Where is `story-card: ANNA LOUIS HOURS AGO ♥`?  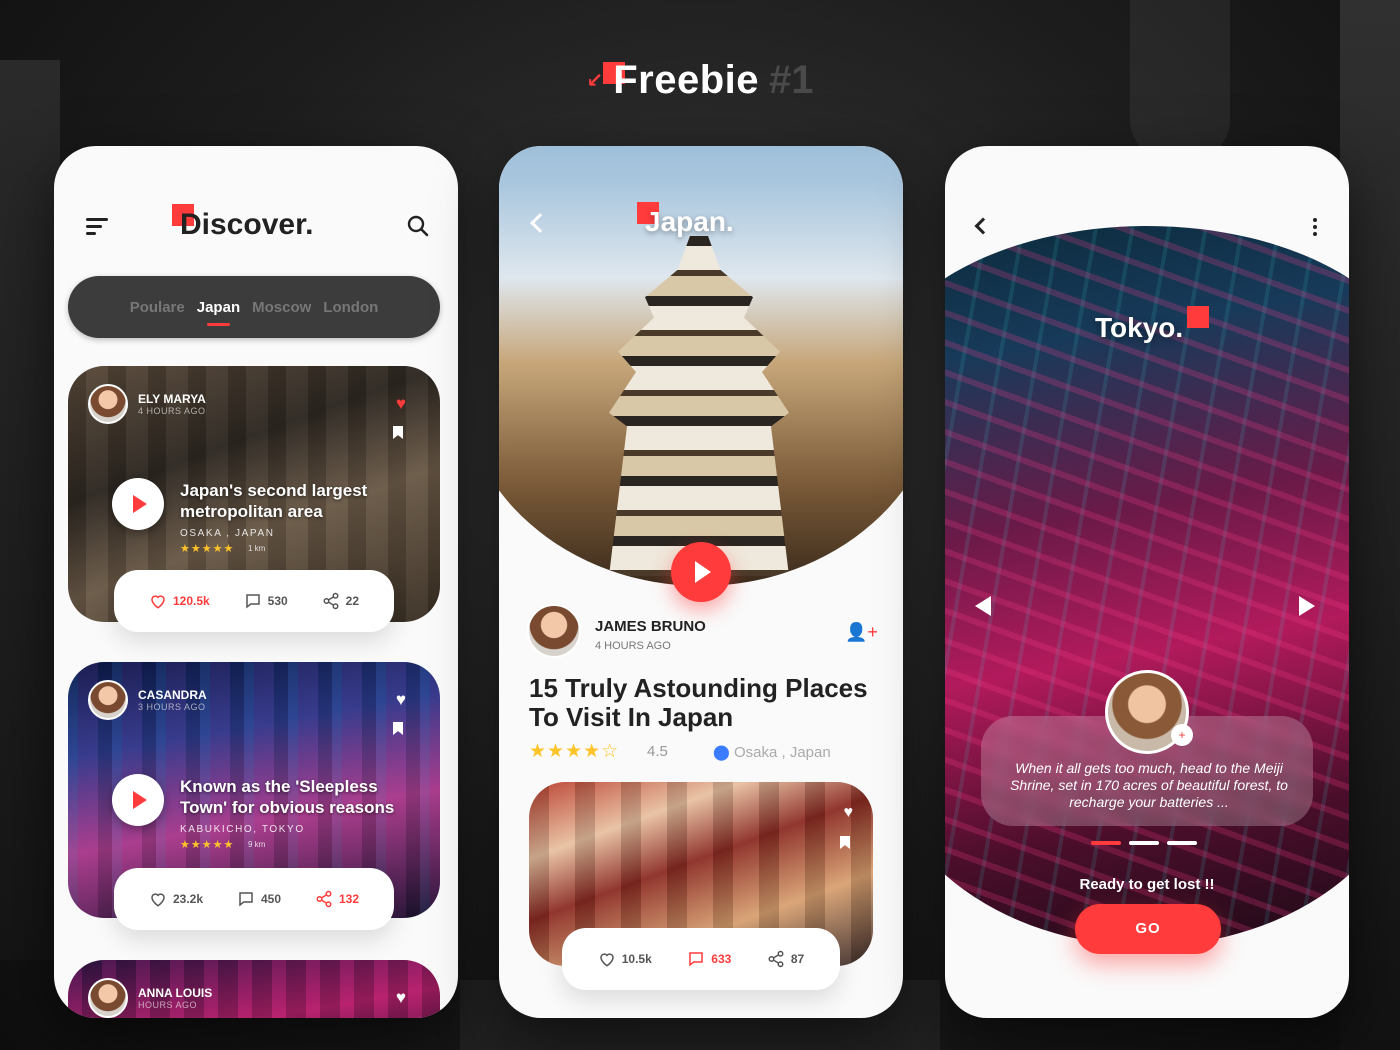 story-card: ANNA LOUIS HOURS AGO ♥ is located at coordinates (254, 989).